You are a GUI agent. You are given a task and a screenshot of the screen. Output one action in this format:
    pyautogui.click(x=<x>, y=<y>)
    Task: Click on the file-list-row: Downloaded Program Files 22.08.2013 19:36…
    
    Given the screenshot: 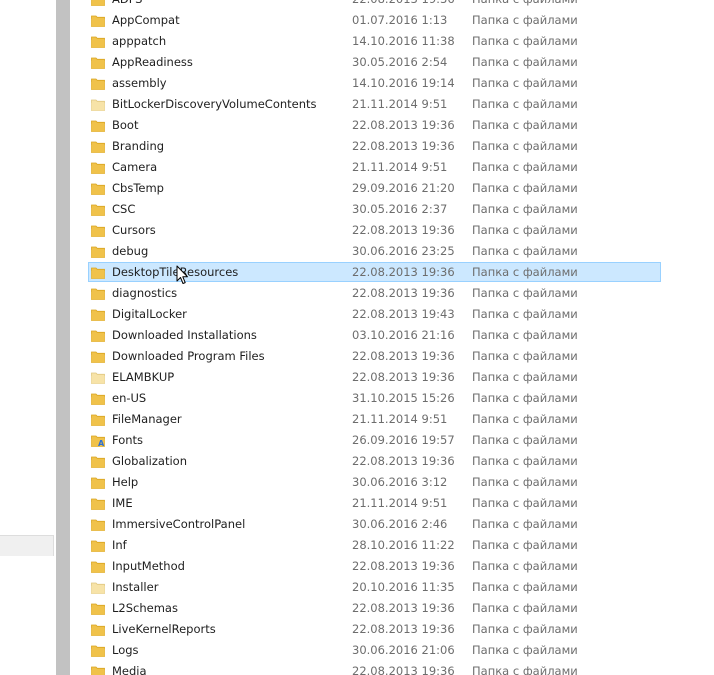 What is the action you would take?
    pyautogui.click(x=374, y=356)
    